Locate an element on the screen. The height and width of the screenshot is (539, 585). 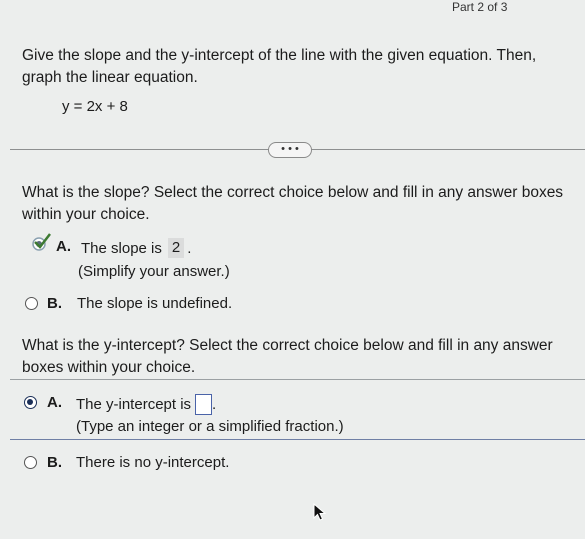
intercept-choice-a: The y-intercept is . is located at coordinates (146, 404).